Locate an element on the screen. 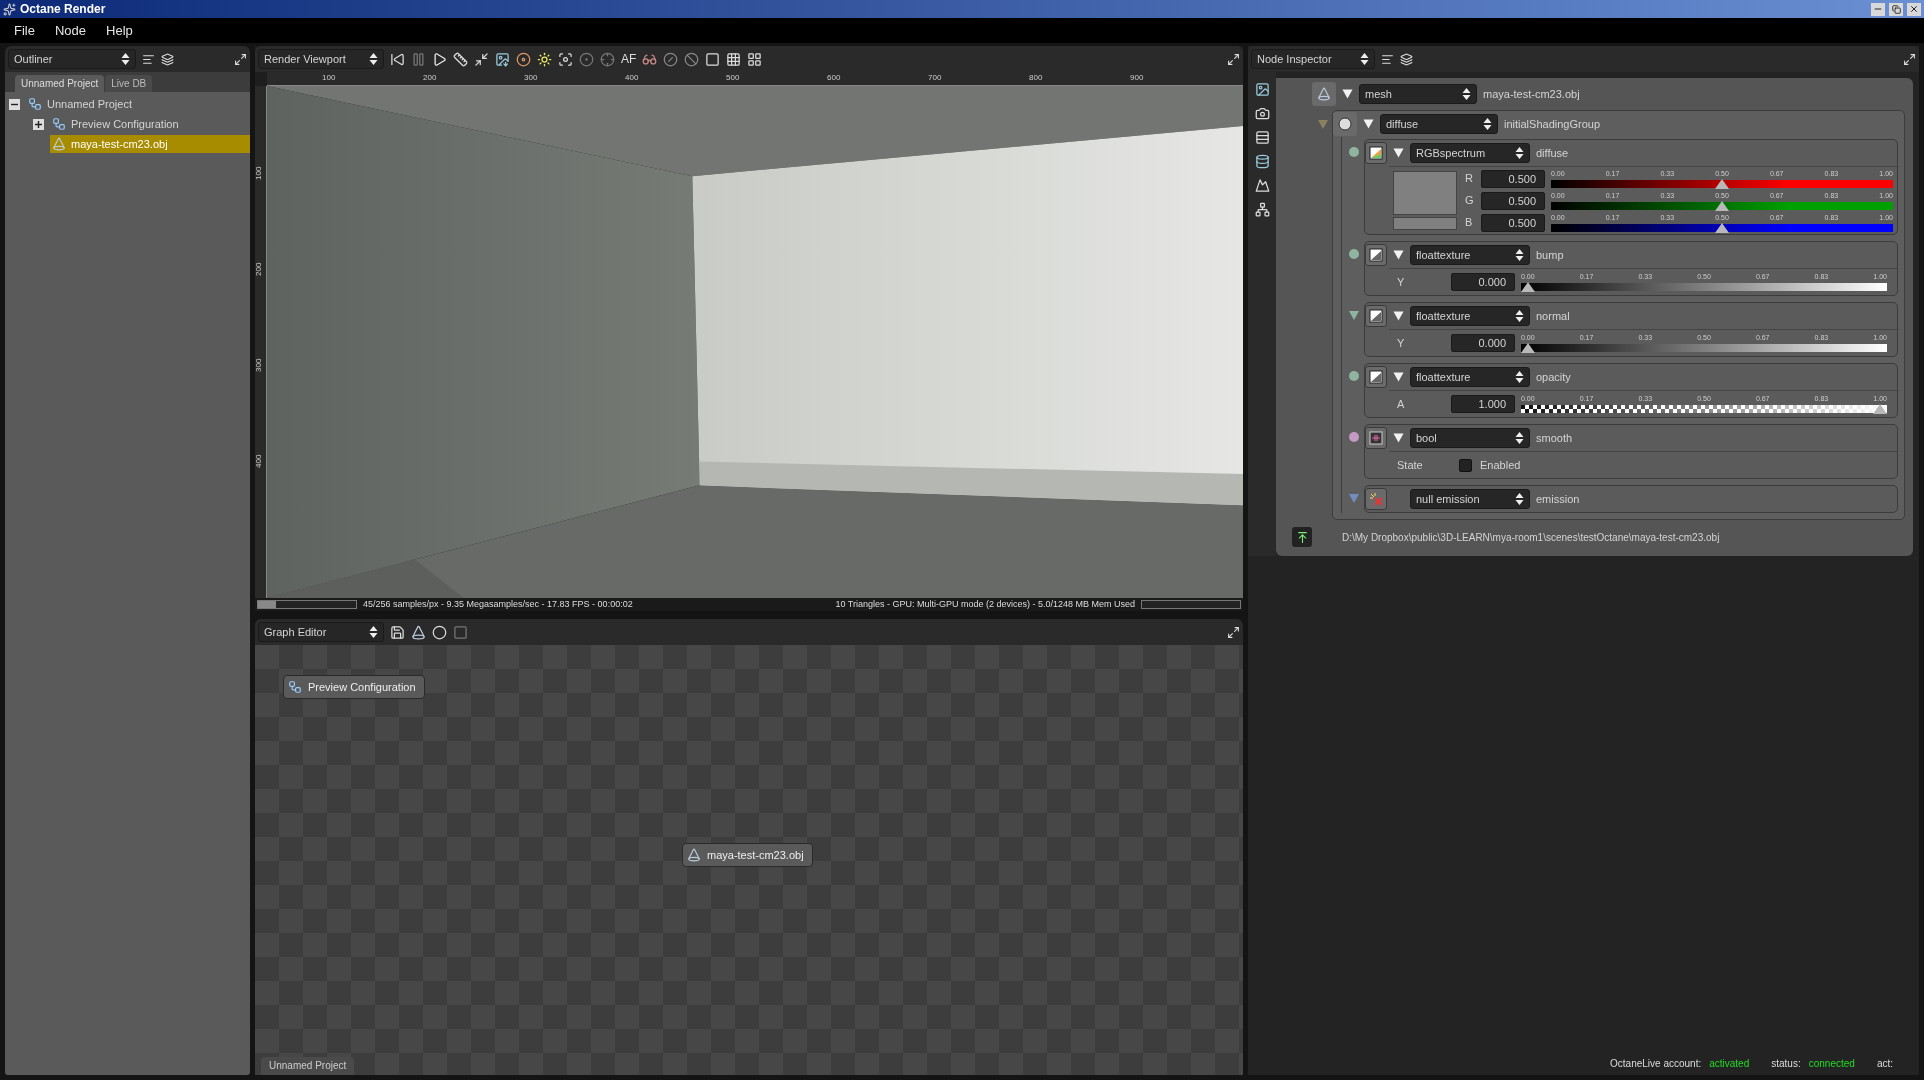 The height and width of the screenshot is (1080, 1924). menu-item: Help is located at coordinates (119, 30).